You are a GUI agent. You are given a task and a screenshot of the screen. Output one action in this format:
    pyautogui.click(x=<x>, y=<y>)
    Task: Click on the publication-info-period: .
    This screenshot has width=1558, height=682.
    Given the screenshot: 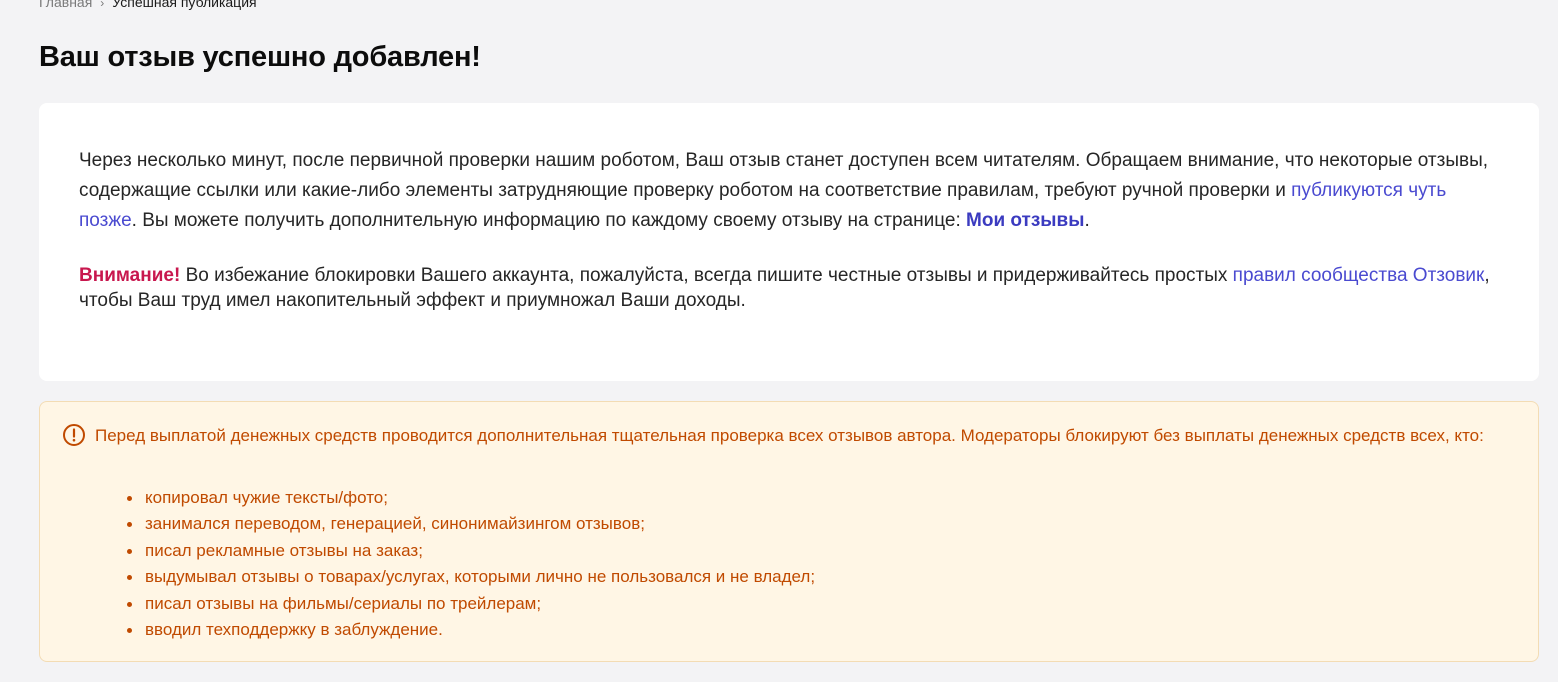 What is the action you would take?
    pyautogui.click(x=1087, y=220)
    